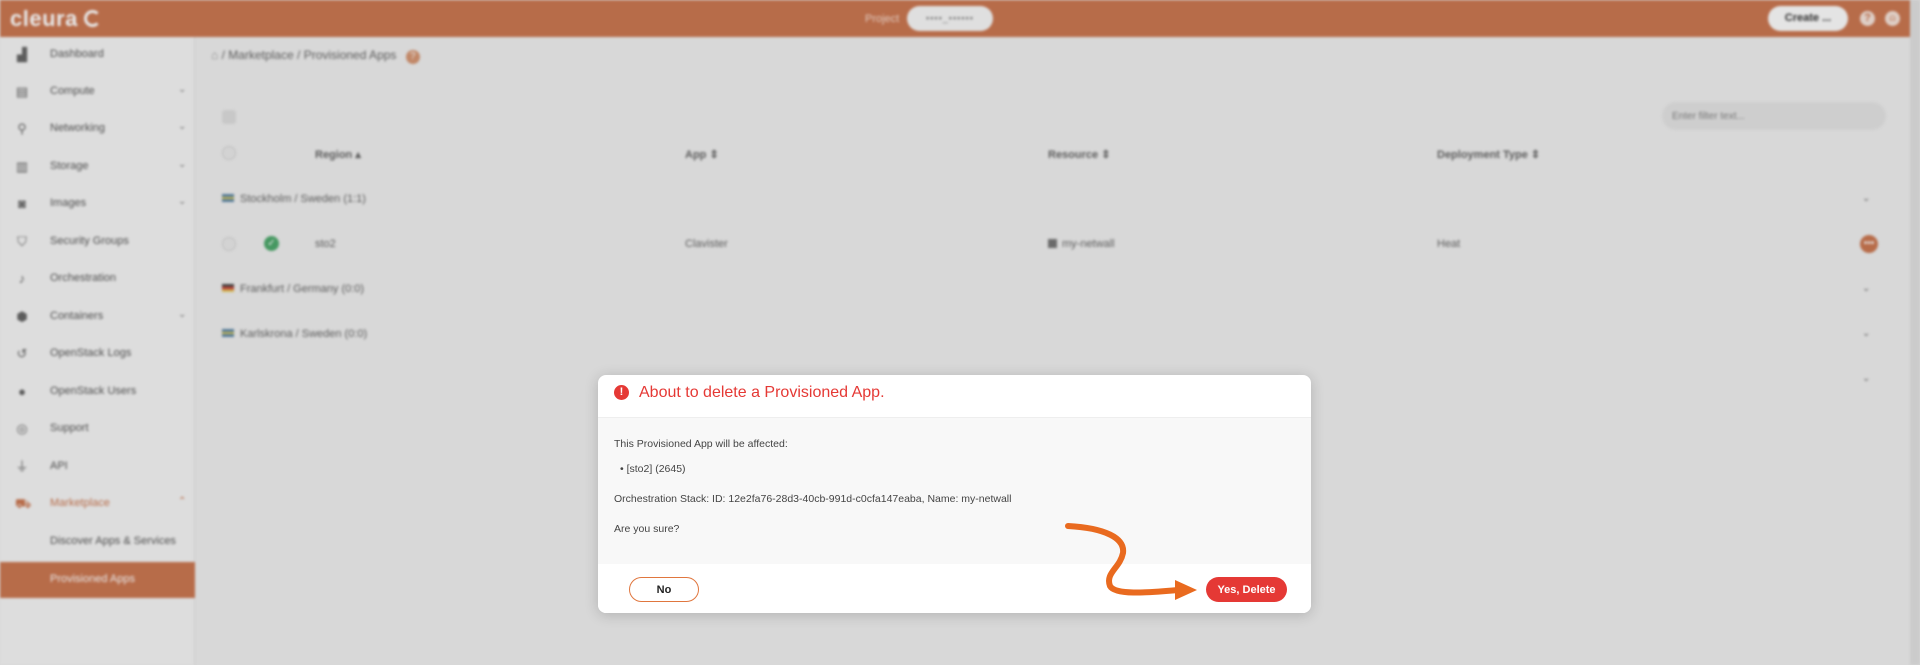  I want to click on dialog-header: ! About to delete a Provisioned App., so click(954, 396).